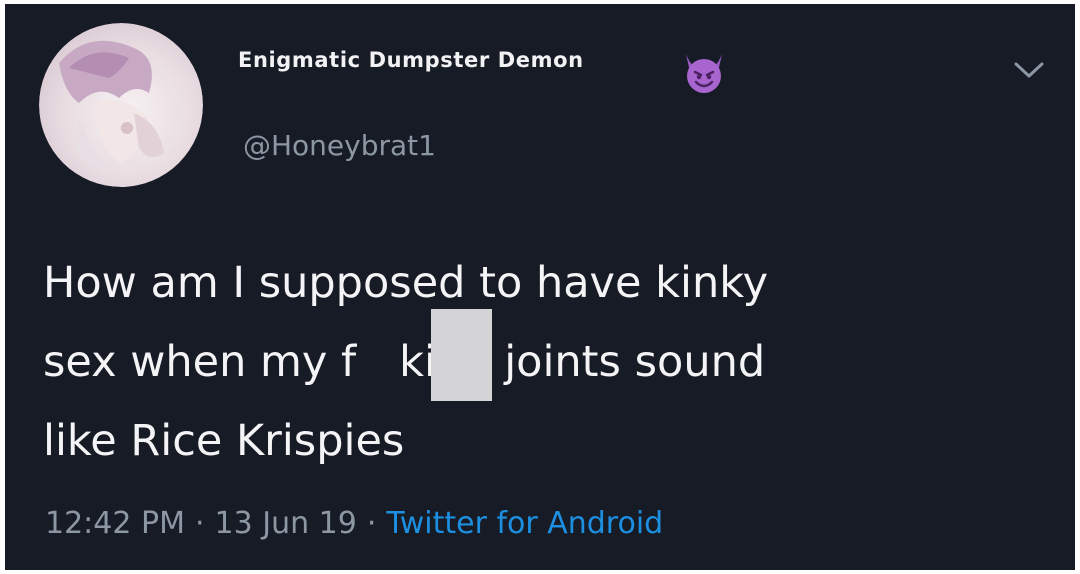  What do you see at coordinates (524, 523) in the screenshot?
I see `tweet-source-link: Twitter for Android` at bounding box center [524, 523].